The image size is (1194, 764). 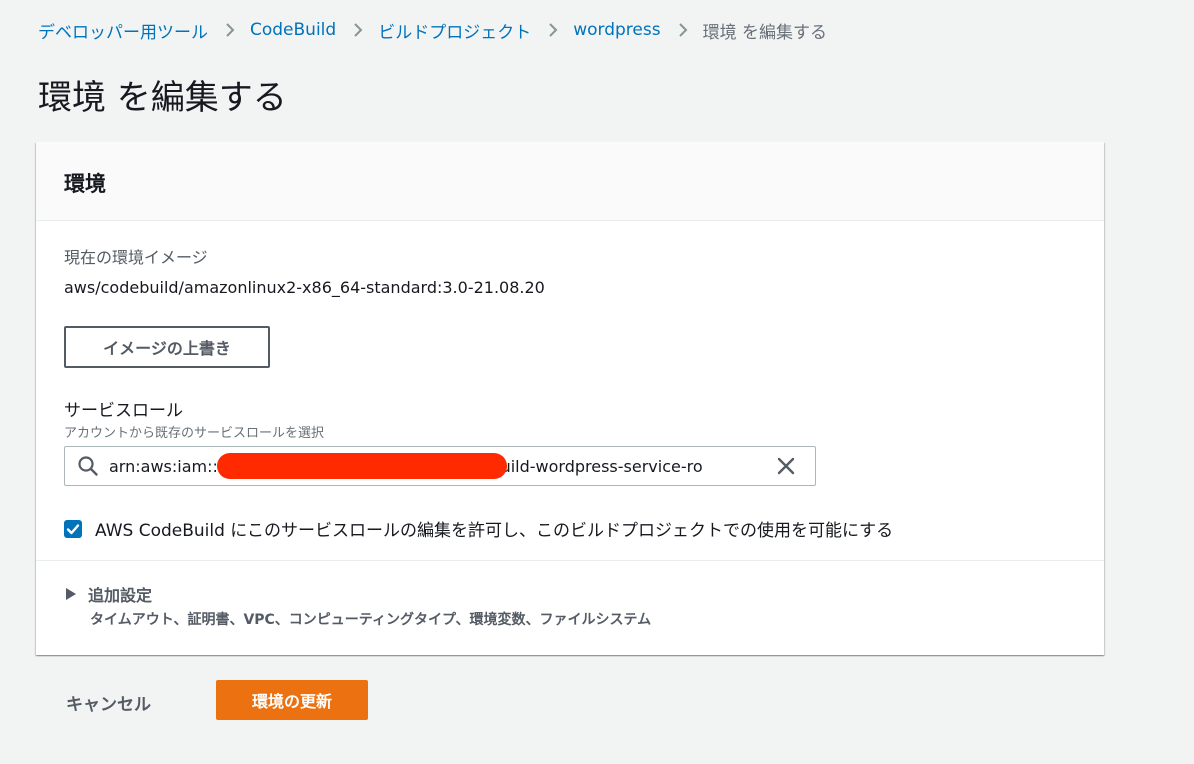 I want to click on additional-settings-title: 追加設定, so click(x=120, y=595).